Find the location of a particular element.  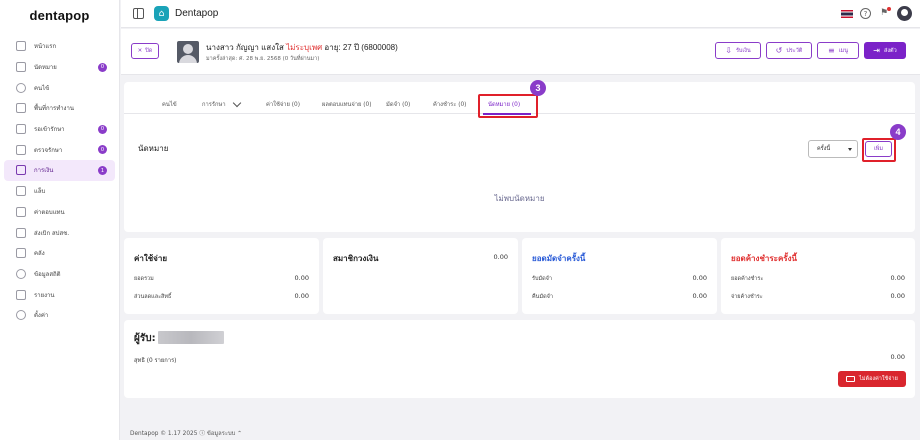

lab-icon is located at coordinates (21, 191).